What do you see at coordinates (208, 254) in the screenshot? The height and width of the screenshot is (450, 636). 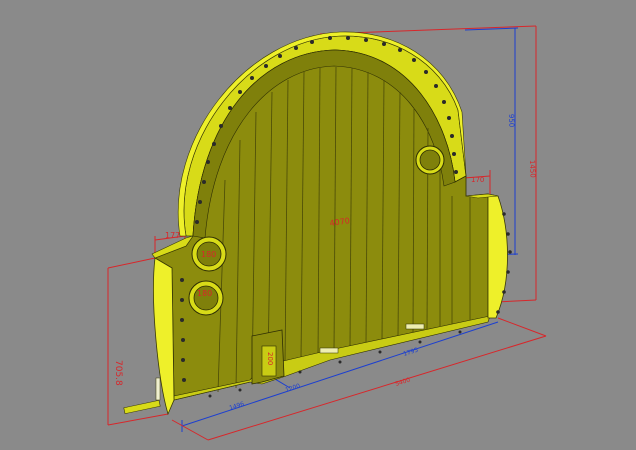 I see `dim-port-upper: 180` at bounding box center [208, 254].